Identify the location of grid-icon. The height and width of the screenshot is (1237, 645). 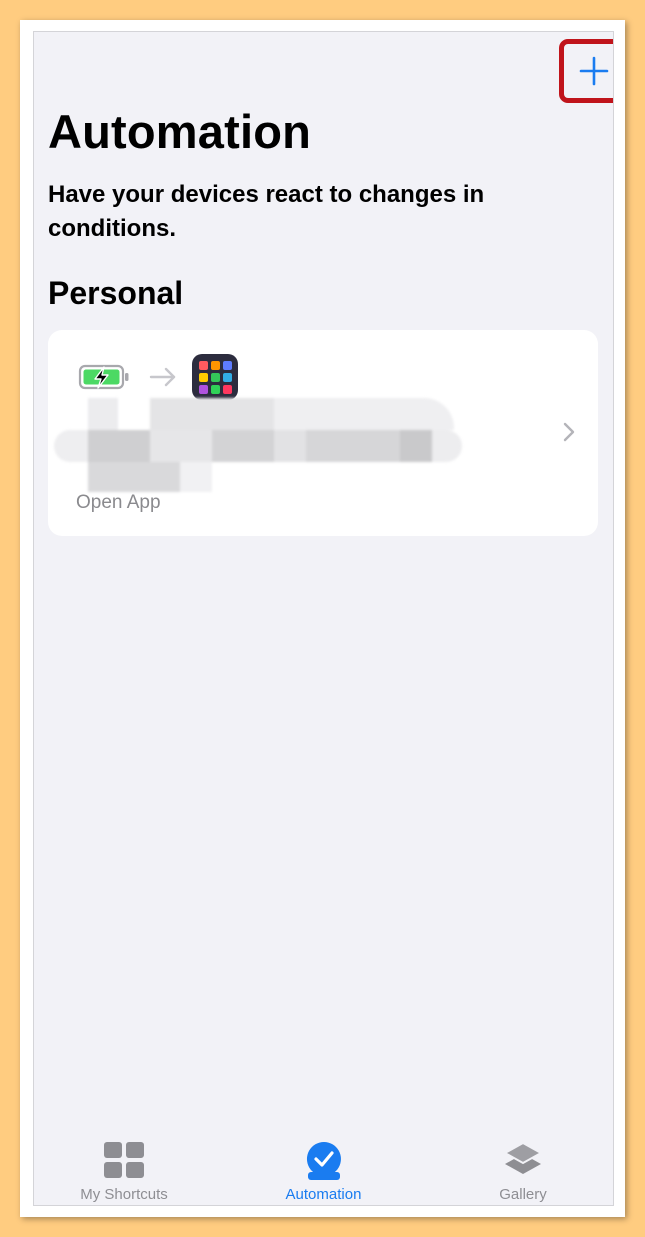
(124, 1160).